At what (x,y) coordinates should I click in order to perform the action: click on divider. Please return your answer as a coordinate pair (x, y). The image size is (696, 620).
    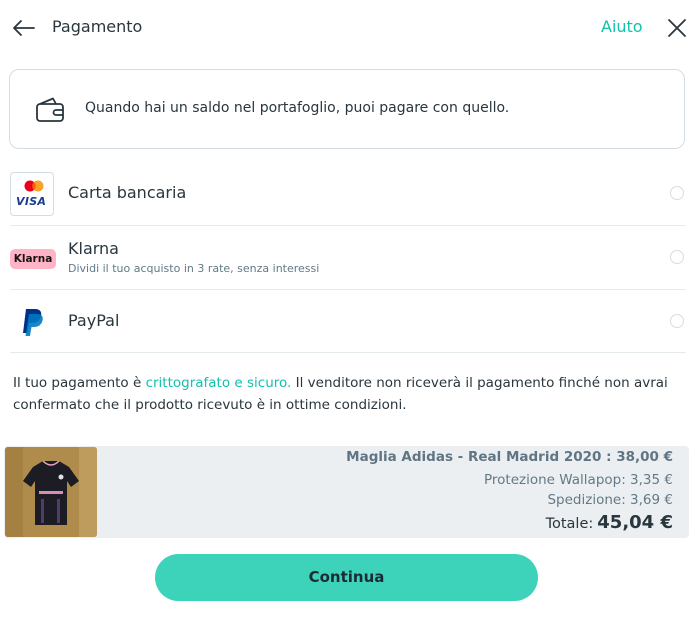
    Looking at the image, I should click on (348, 352).